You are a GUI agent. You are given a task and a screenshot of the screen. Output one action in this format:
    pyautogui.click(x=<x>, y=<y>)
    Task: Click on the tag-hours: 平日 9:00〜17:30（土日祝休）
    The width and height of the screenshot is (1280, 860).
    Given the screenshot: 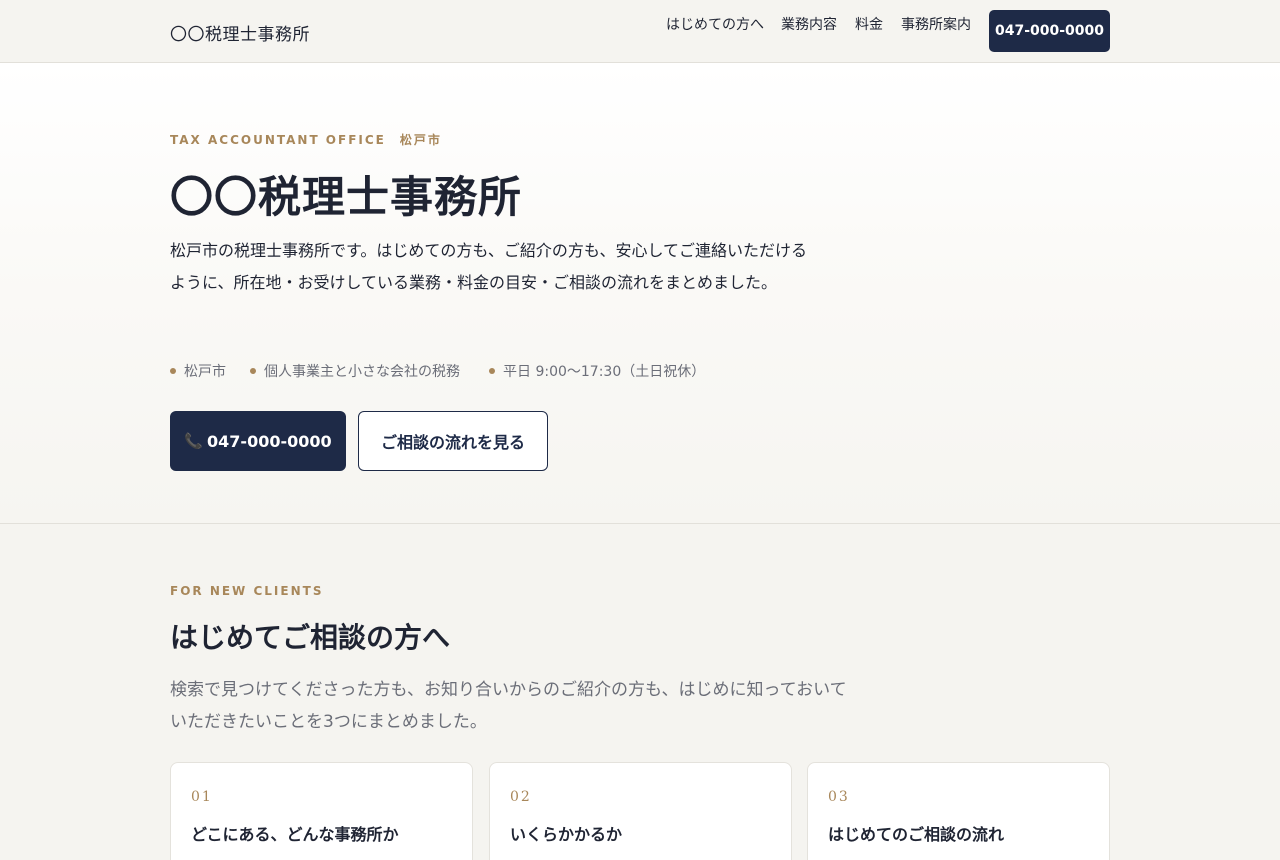 What is the action you would take?
    pyautogui.click(x=597, y=371)
    